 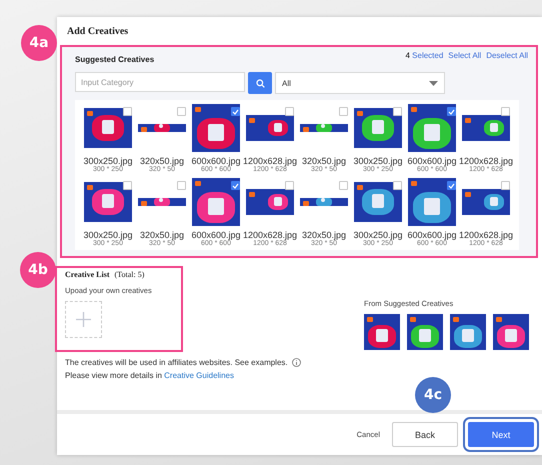 What do you see at coordinates (199, 375) in the screenshot?
I see `guidelines-link: Creative Guidelines` at bounding box center [199, 375].